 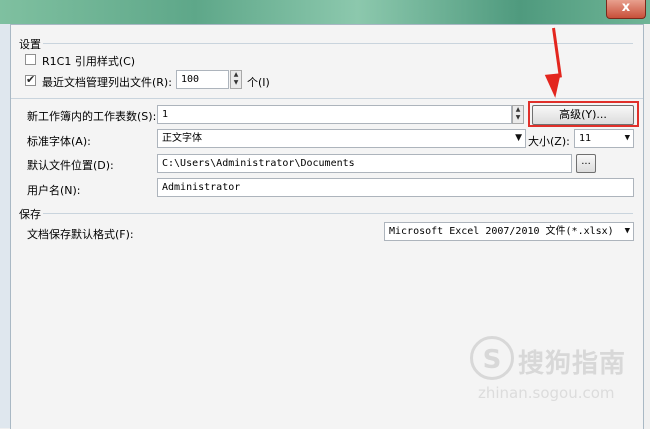 What do you see at coordinates (70, 165) in the screenshot?
I see `default-location-label: 默认文件位置(D):` at bounding box center [70, 165].